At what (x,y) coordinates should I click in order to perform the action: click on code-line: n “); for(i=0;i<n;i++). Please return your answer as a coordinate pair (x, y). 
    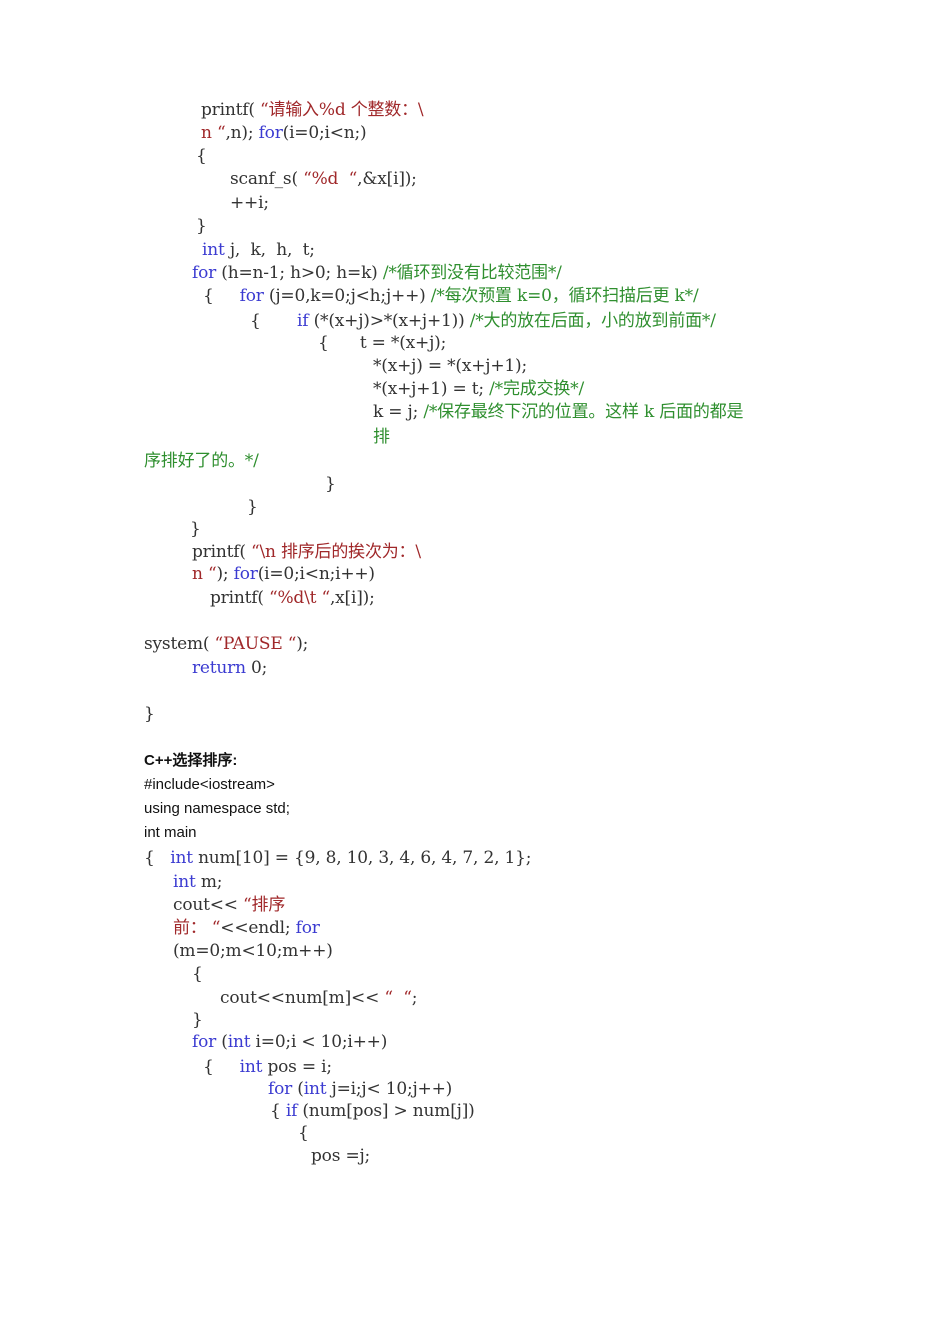
    Looking at the image, I should click on (283, 574).